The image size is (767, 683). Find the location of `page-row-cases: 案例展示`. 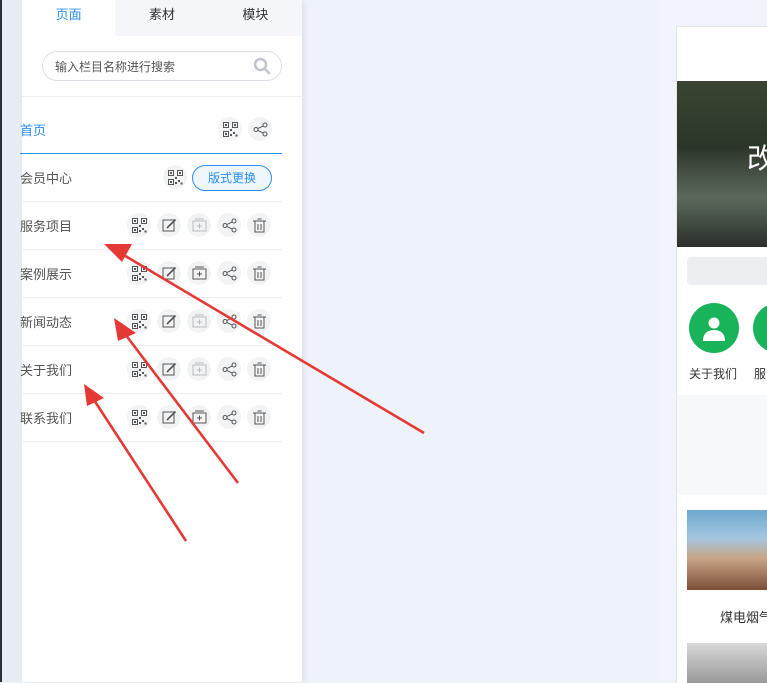

page-row-cases: 案例展示 is located at coordinates (151, 274).